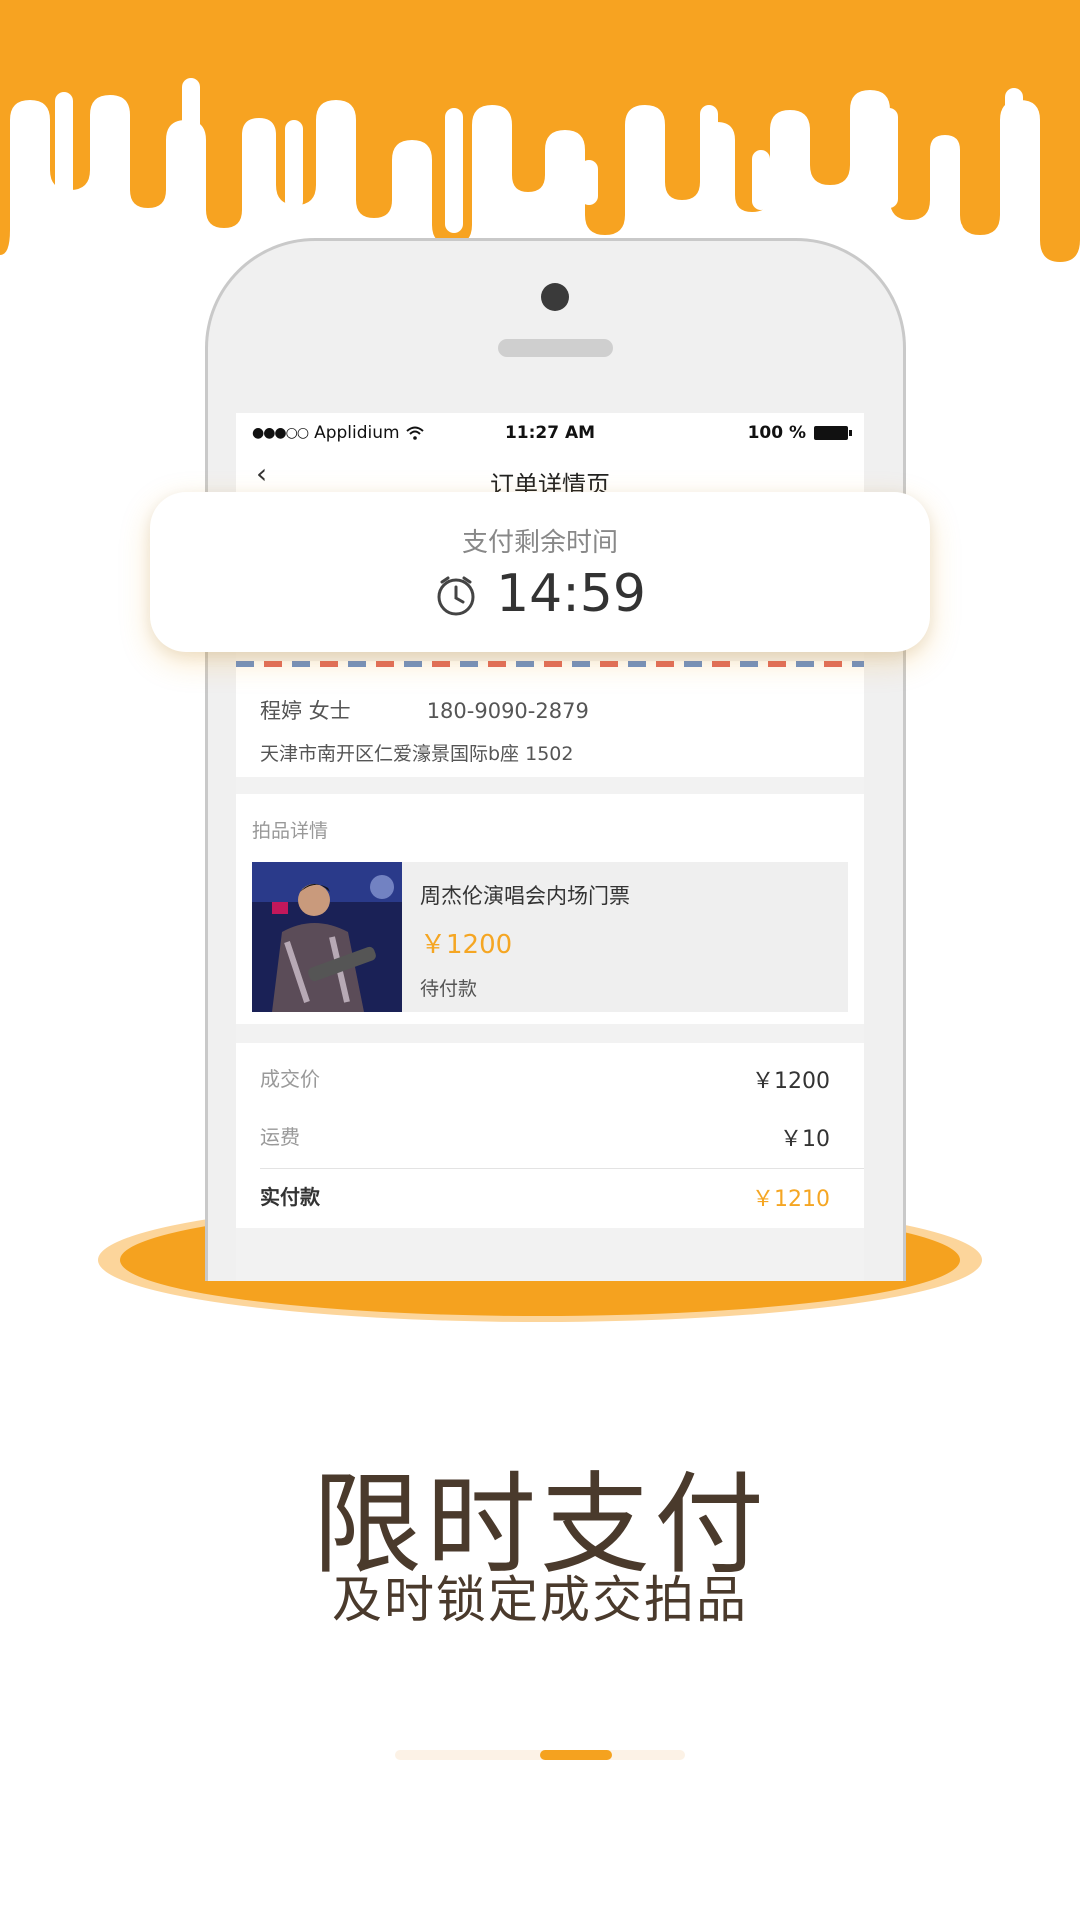  I want to click on item-name: 周杰伦演唱会内场门票, so click(525, 896).